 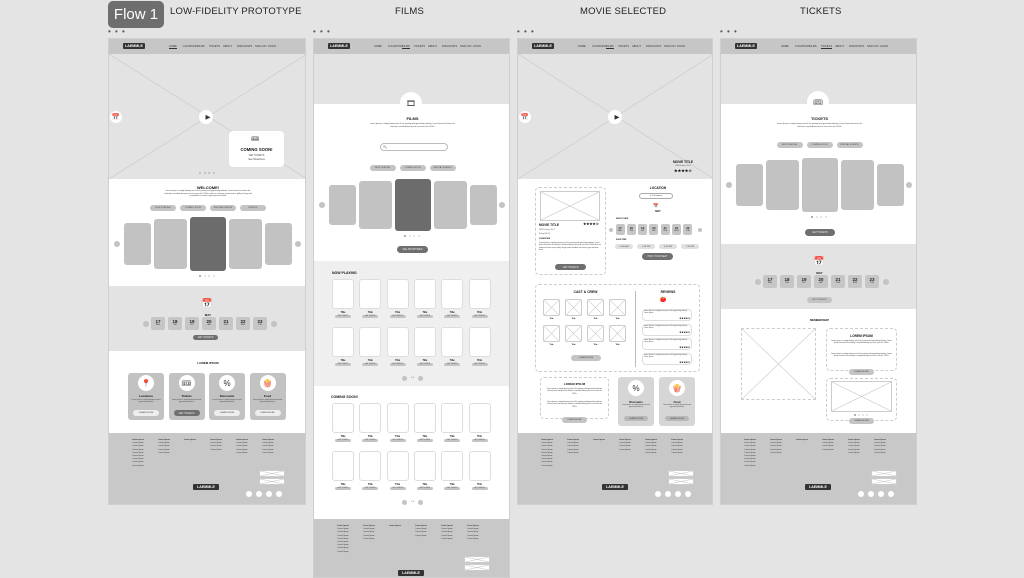 What do you see at coordinates (404, 502) in the screenshot?
I see `pager-prev-button` at bounding box center [404, 502].